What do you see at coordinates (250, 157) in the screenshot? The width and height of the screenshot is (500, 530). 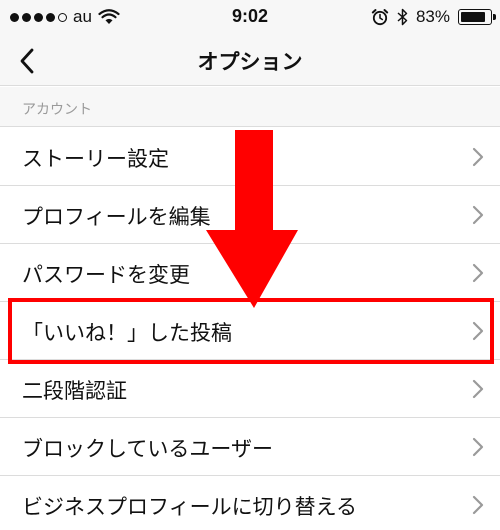 I see `menu-item-story-settings: ストーリー設定` at bounding box center [250, 157].